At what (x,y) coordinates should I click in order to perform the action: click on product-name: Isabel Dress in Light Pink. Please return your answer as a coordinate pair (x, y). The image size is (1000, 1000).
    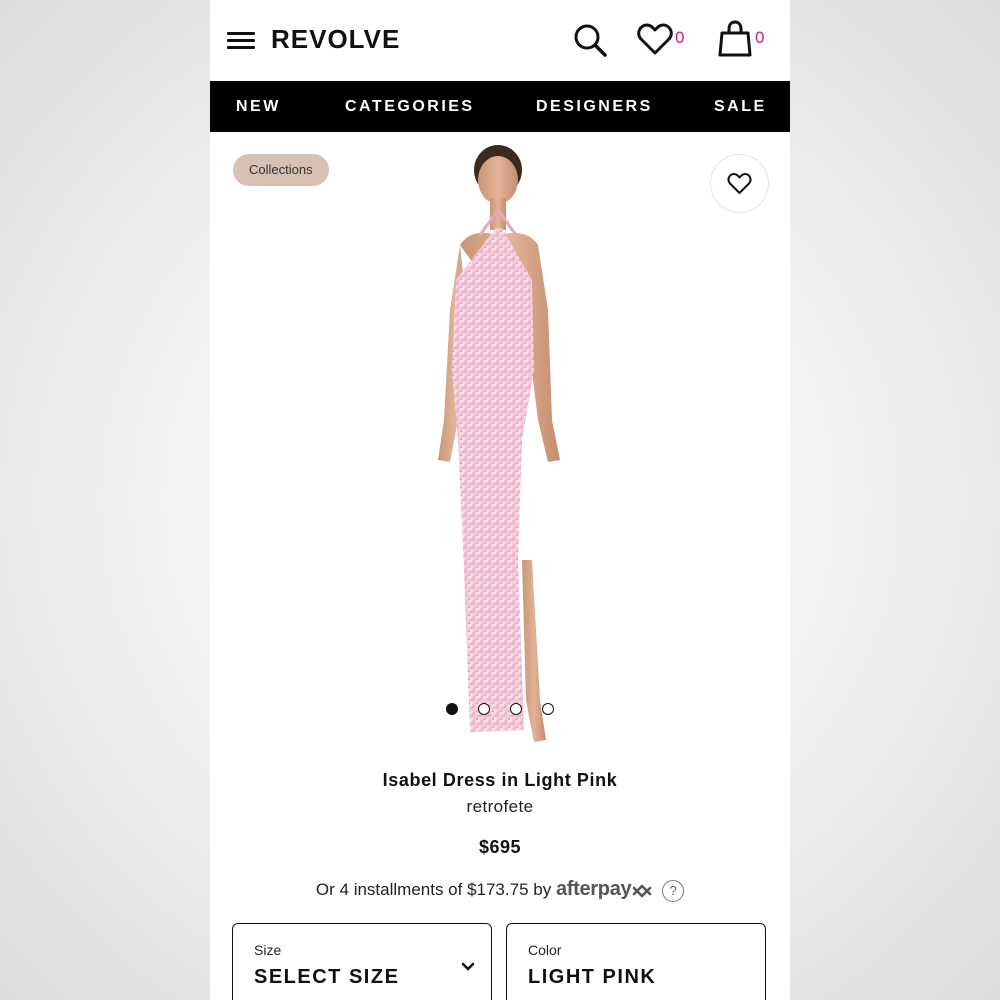
    Looking at the image, I should click on (500, 780).